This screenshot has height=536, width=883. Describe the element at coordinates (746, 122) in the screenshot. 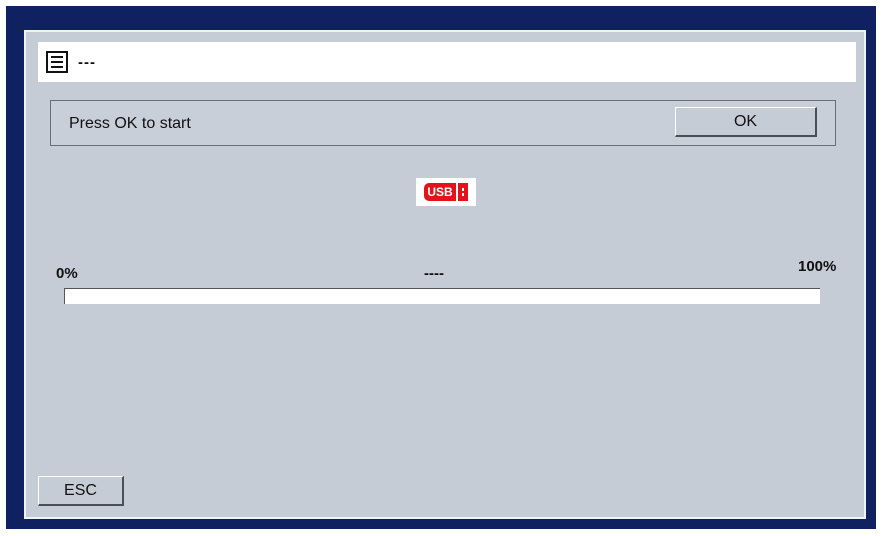

I see `ok-button: OK` at that location.